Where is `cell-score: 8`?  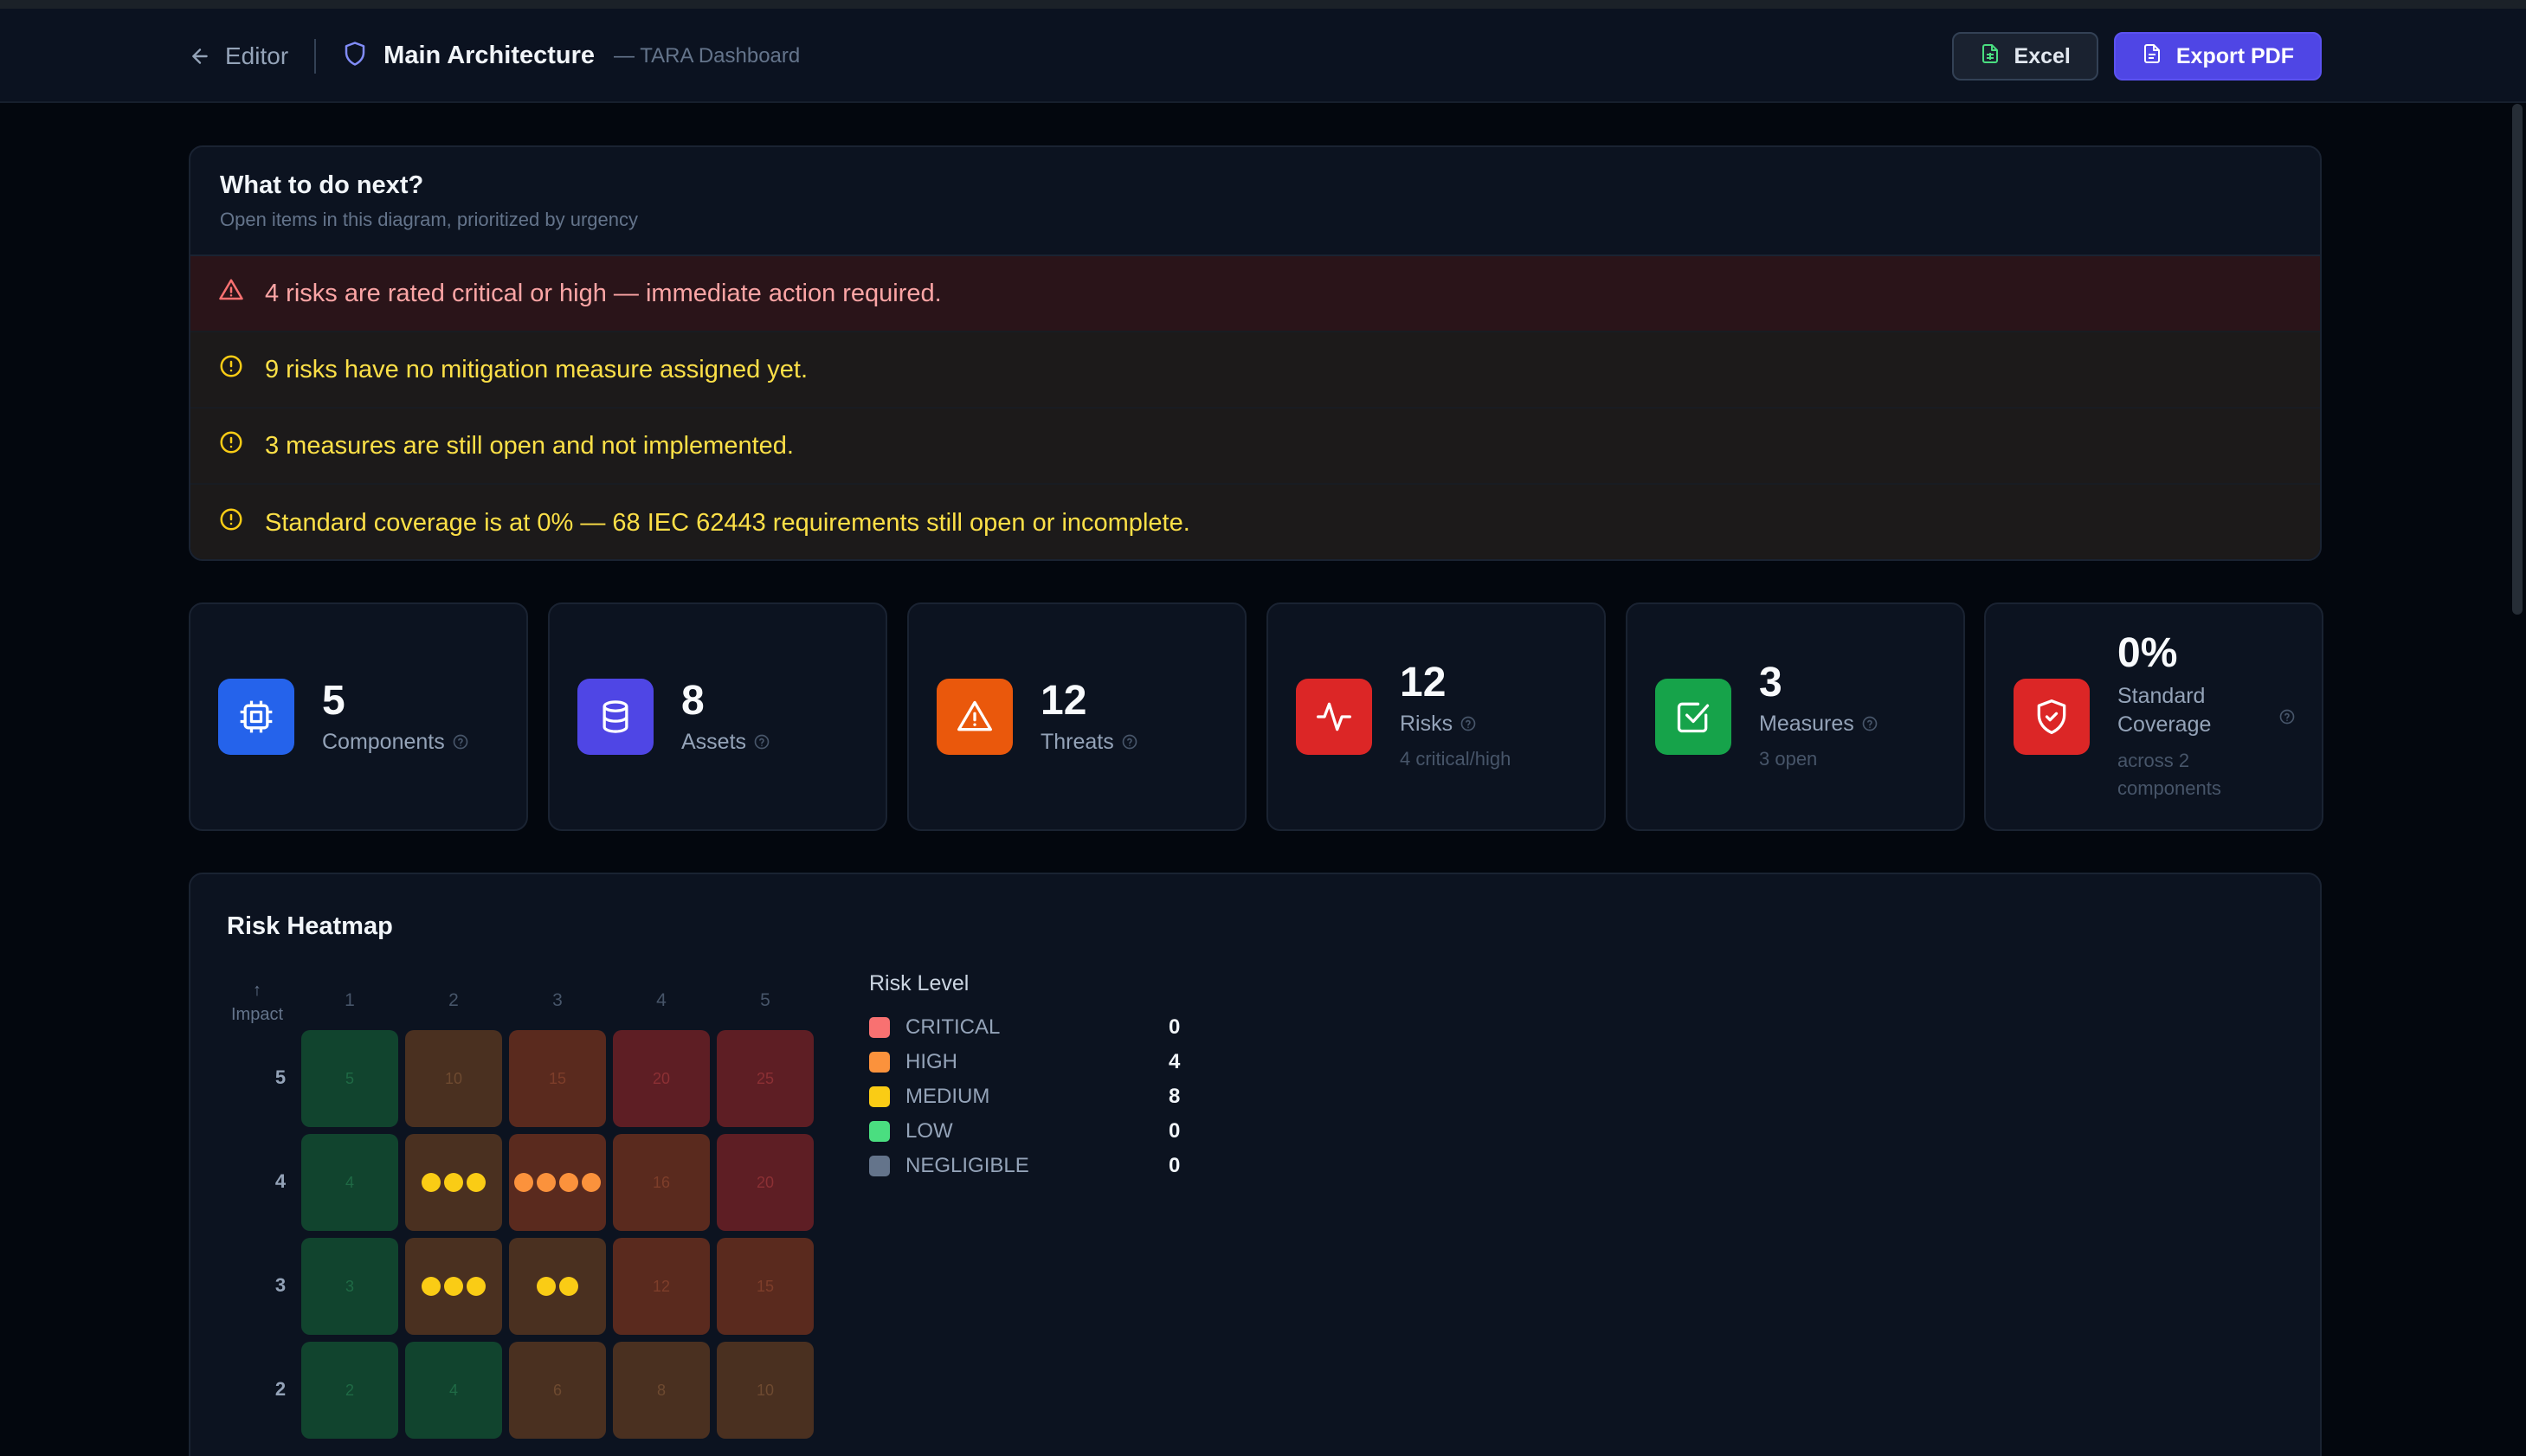
cell-score: 8 is located at coordinates (661, 1390).